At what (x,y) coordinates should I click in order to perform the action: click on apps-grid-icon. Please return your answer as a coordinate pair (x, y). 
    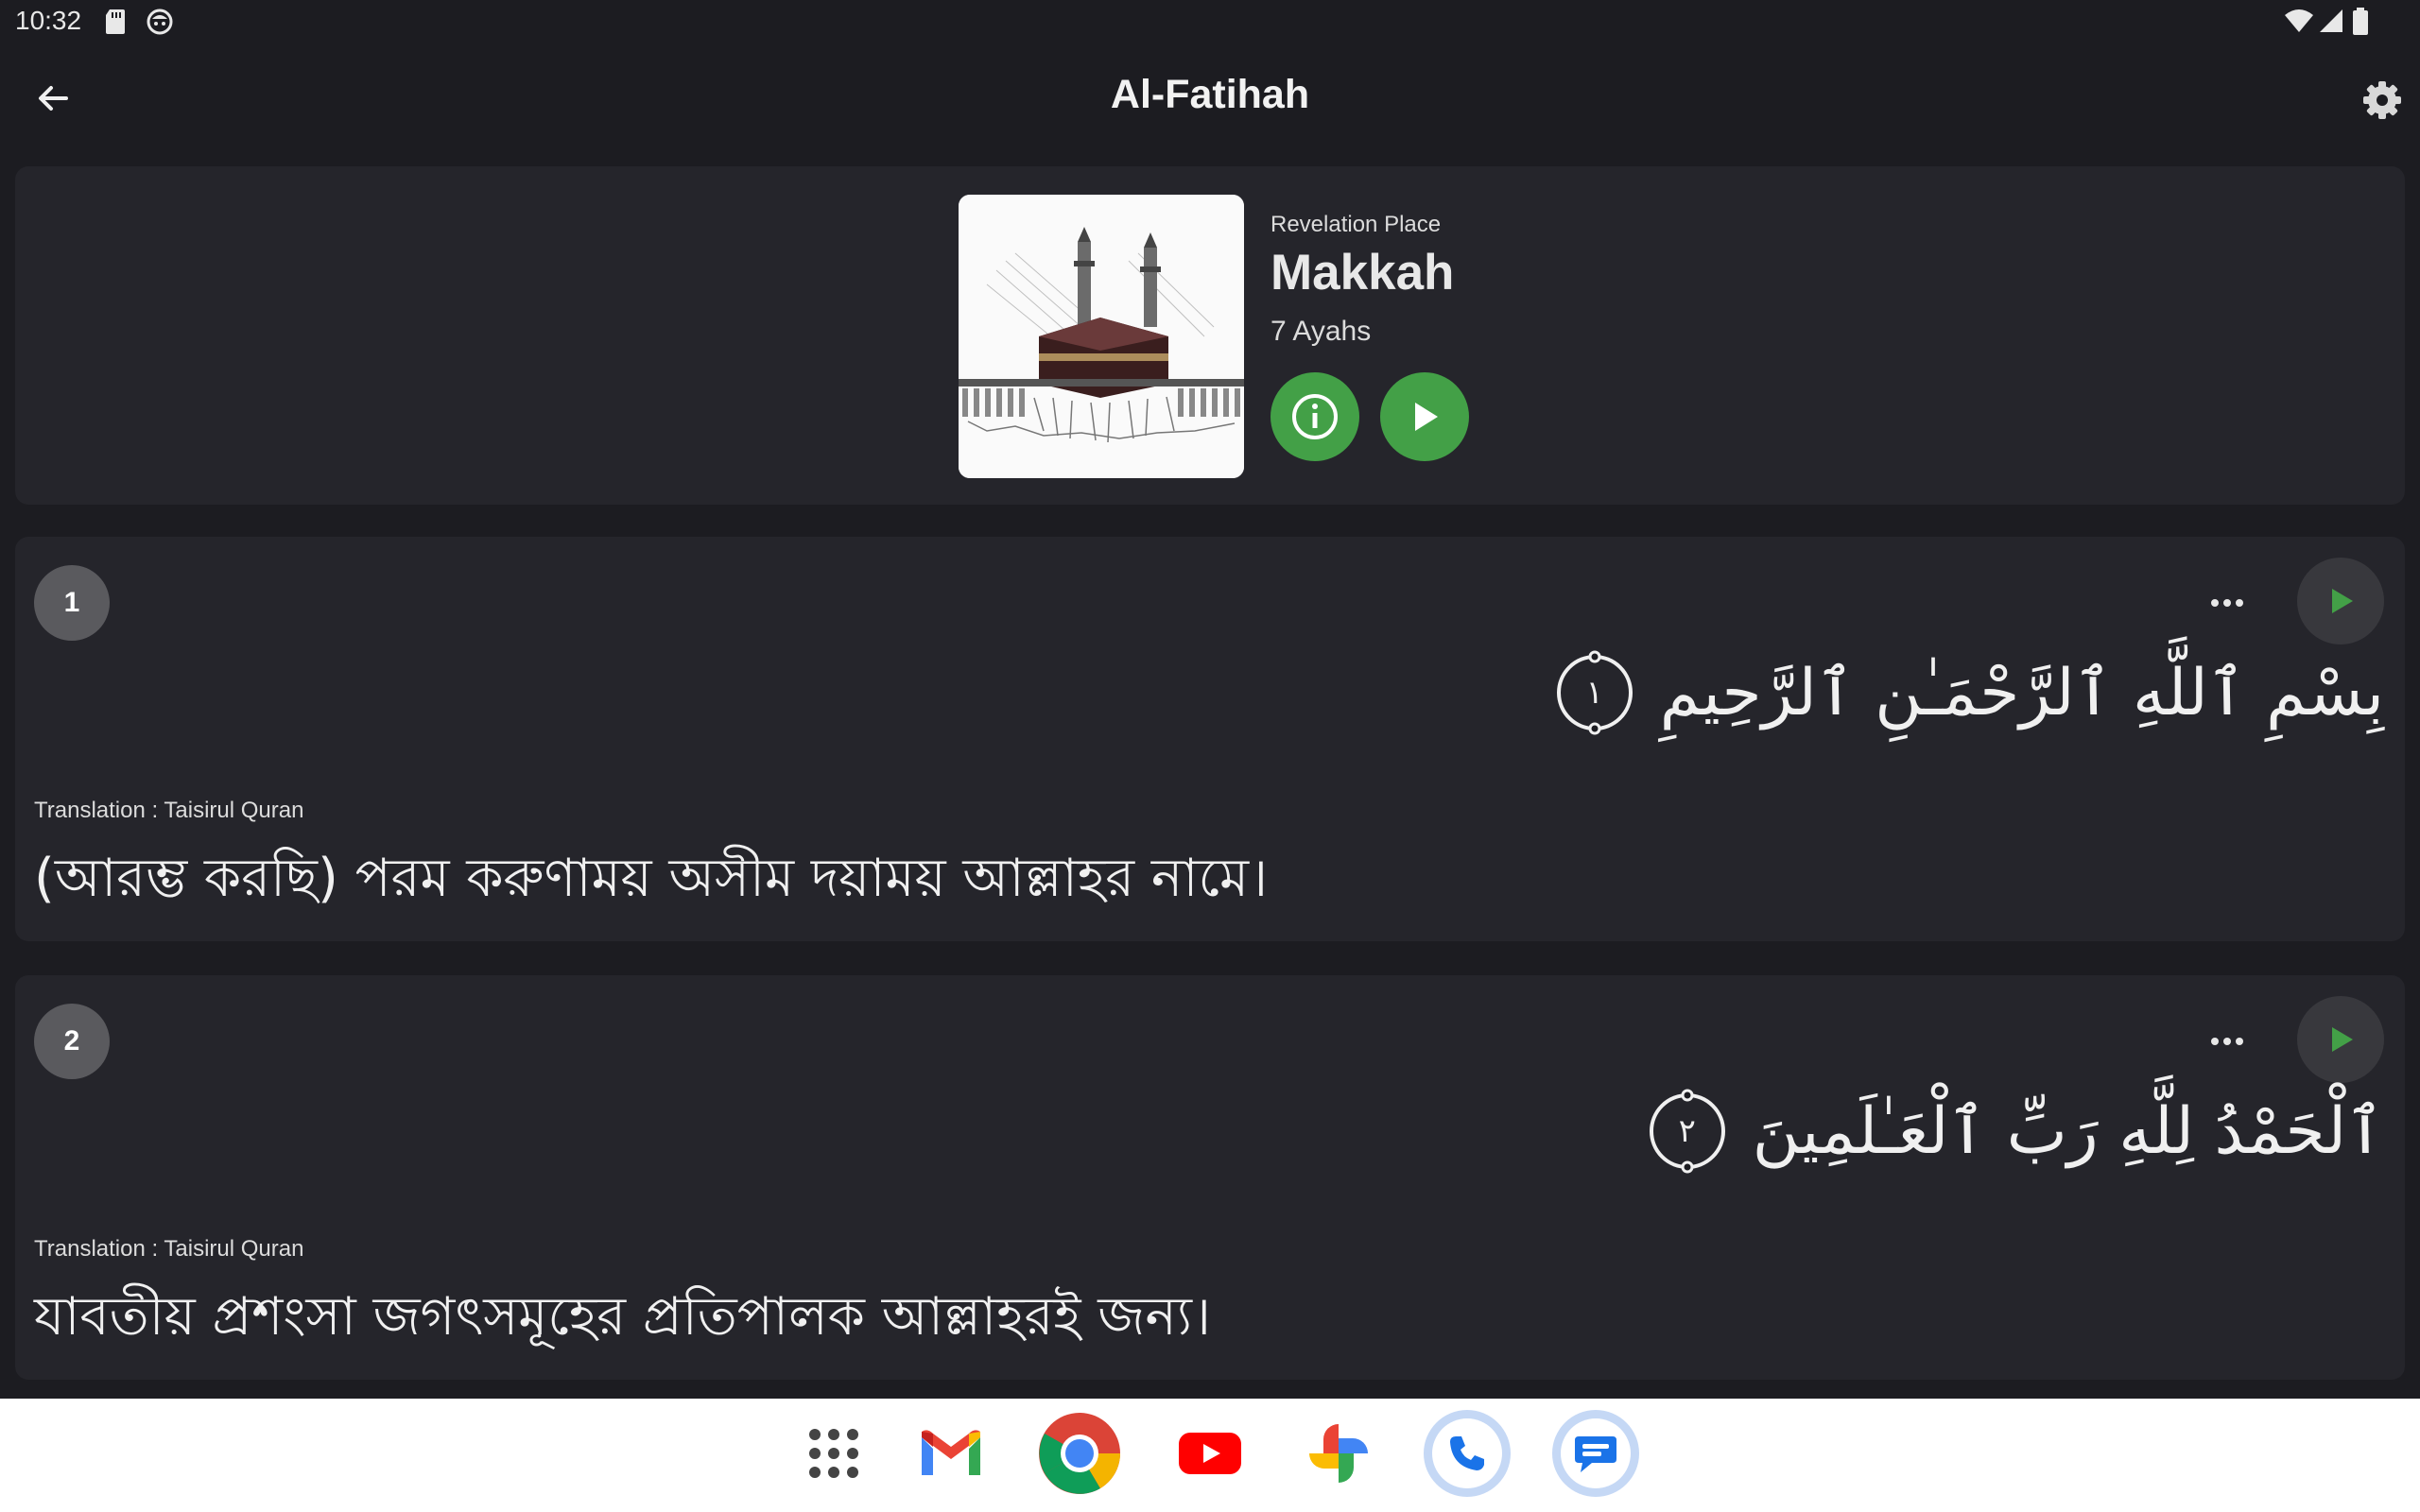
    Looking at the image, I should click on (833, 1453).